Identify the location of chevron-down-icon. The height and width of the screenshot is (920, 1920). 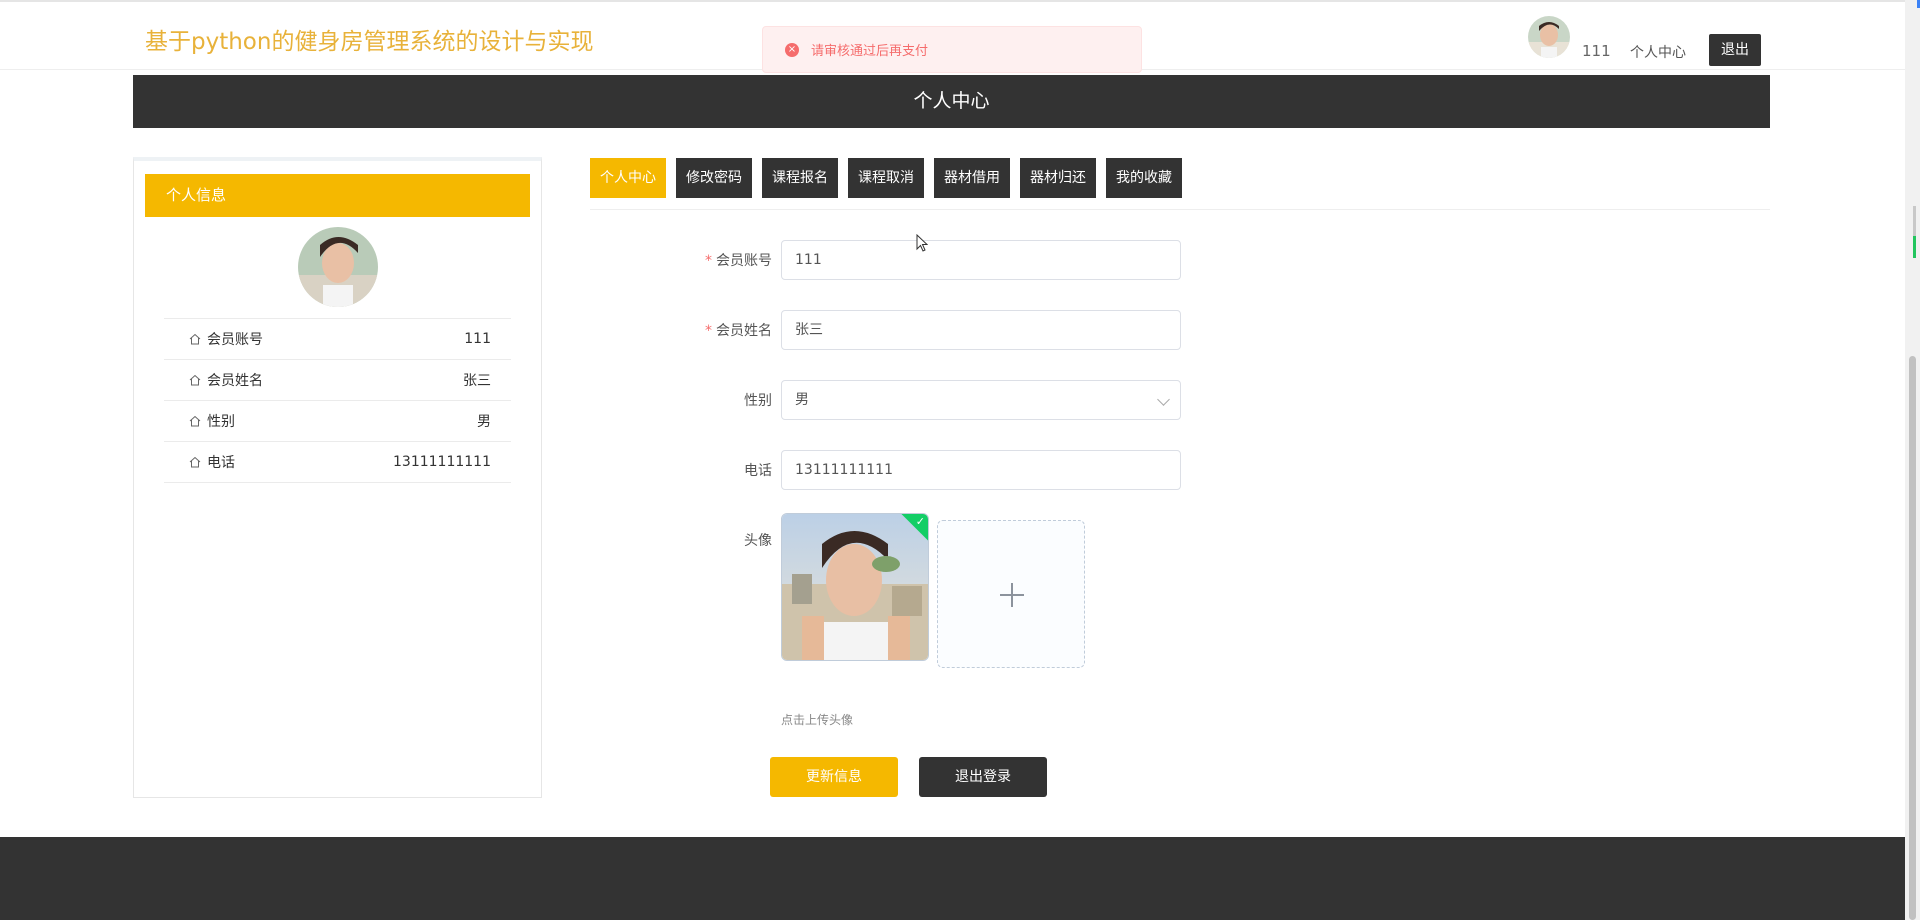
(1163, 399).